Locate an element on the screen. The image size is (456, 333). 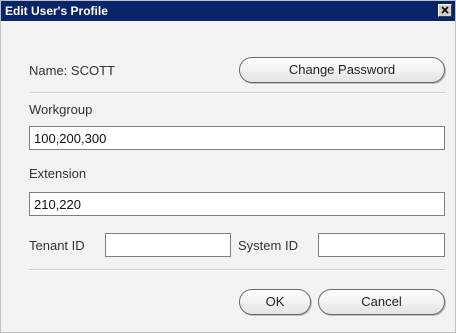
workgroup-label: Workgroup is located at coordinates (61, 109).